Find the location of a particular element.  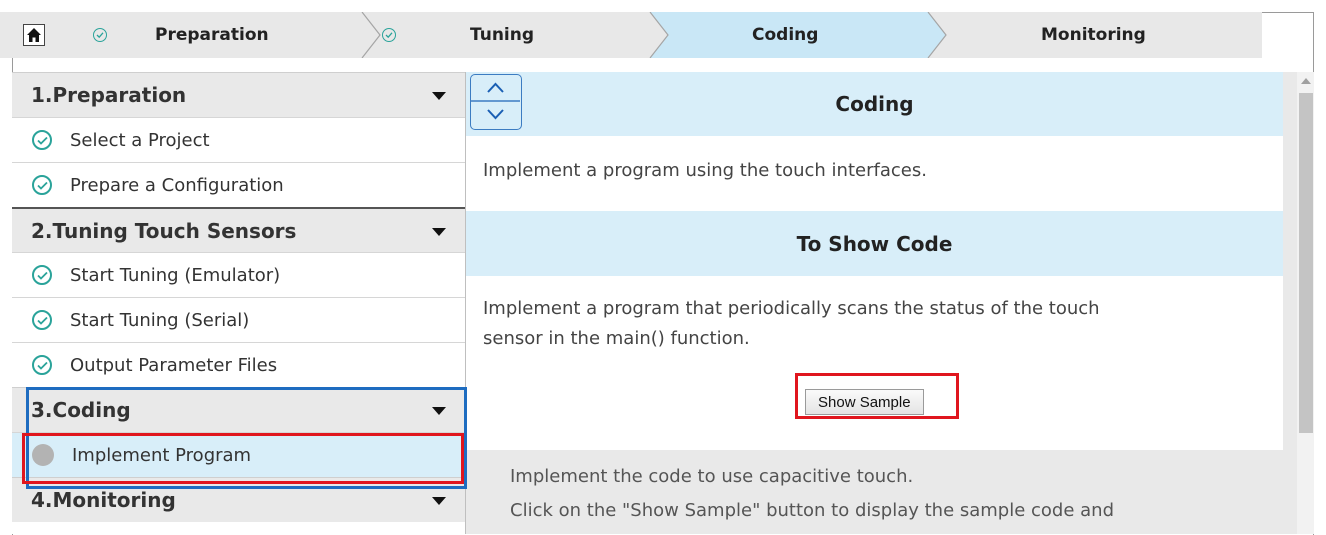

sidebar-item-start-tuning-emulator: Start Tuning (Emulator) is located at coordinates (238, 274).